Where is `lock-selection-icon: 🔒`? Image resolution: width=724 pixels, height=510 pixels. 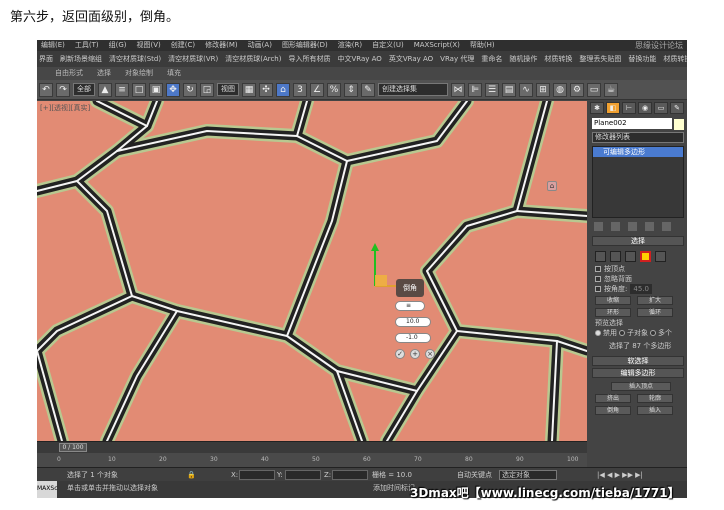 lock-selection-icon: 🔒 is located at coordinates (191, 475).